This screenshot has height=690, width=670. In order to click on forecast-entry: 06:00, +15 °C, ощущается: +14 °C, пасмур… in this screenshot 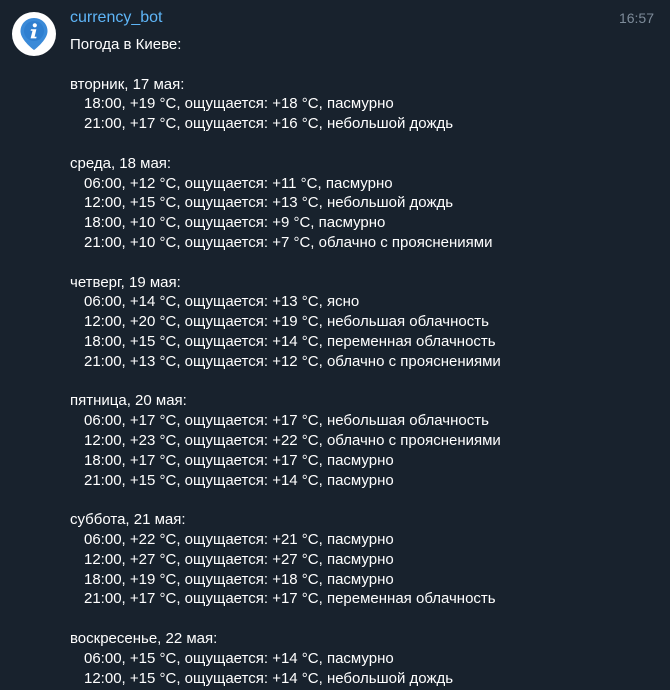, I will do `click(239, 658)`.